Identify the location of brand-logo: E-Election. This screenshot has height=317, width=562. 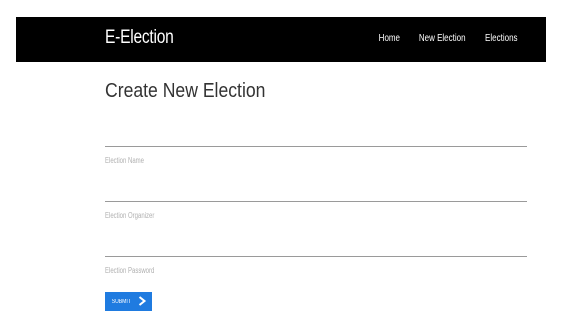
(139, 38).